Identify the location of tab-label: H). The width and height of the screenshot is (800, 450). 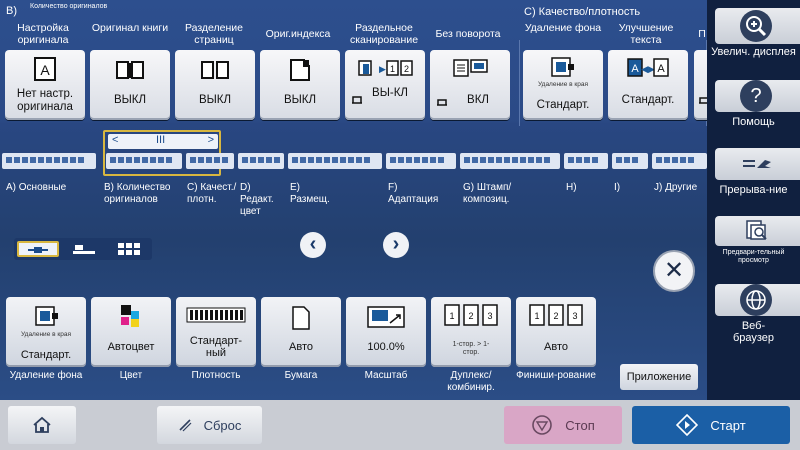
(571, 187).